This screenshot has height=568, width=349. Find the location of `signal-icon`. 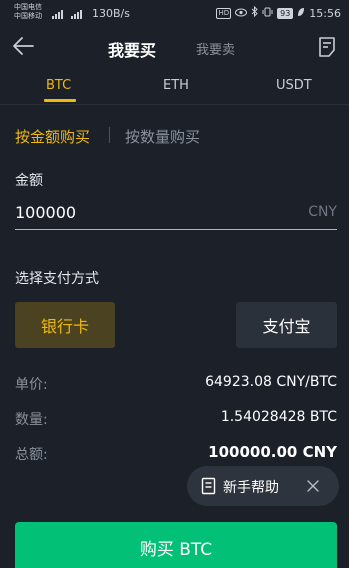

signal-icon is located at coordinates (67, 13).